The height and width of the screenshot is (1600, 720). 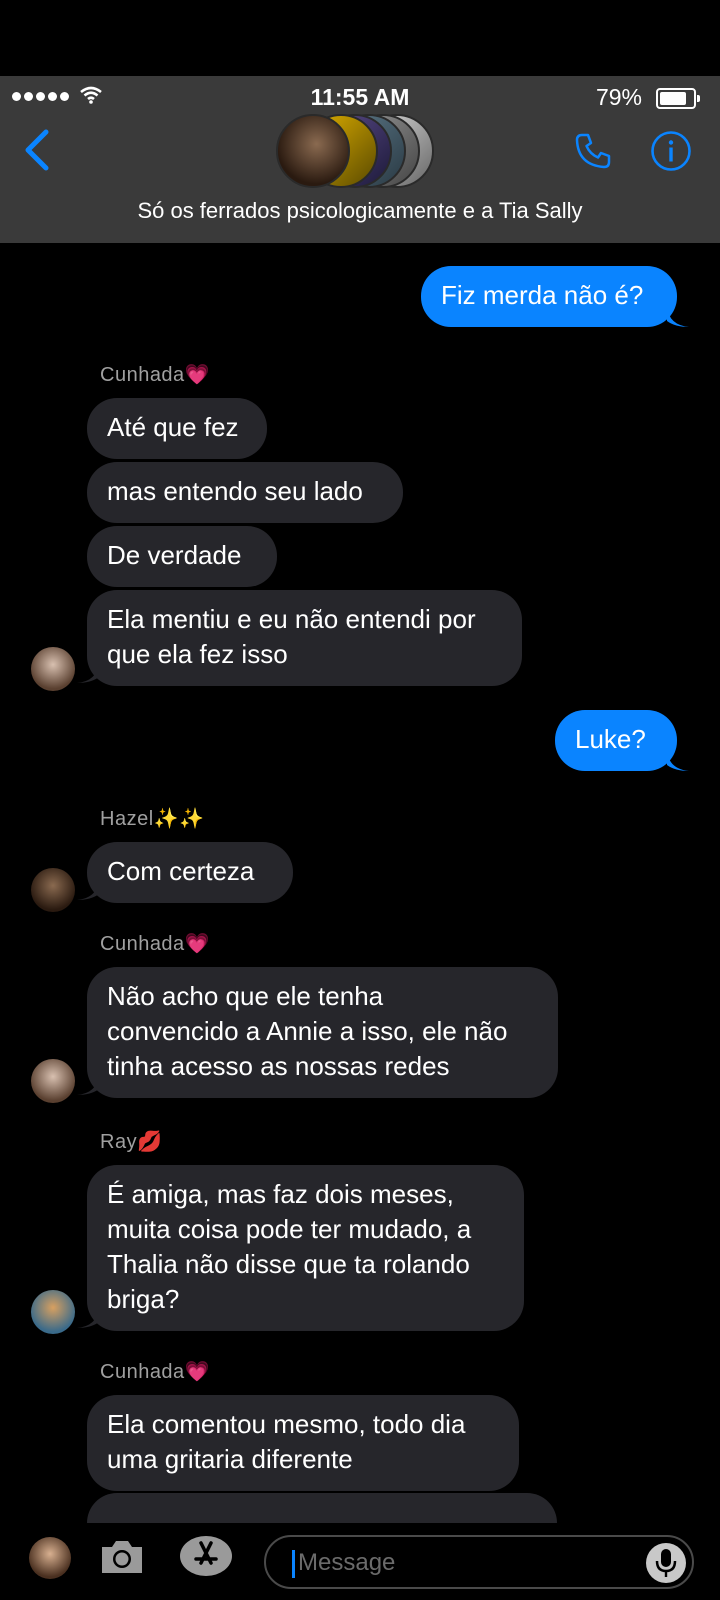 I want to click on incoming-message: De verdade, so click(x=182, y=556).